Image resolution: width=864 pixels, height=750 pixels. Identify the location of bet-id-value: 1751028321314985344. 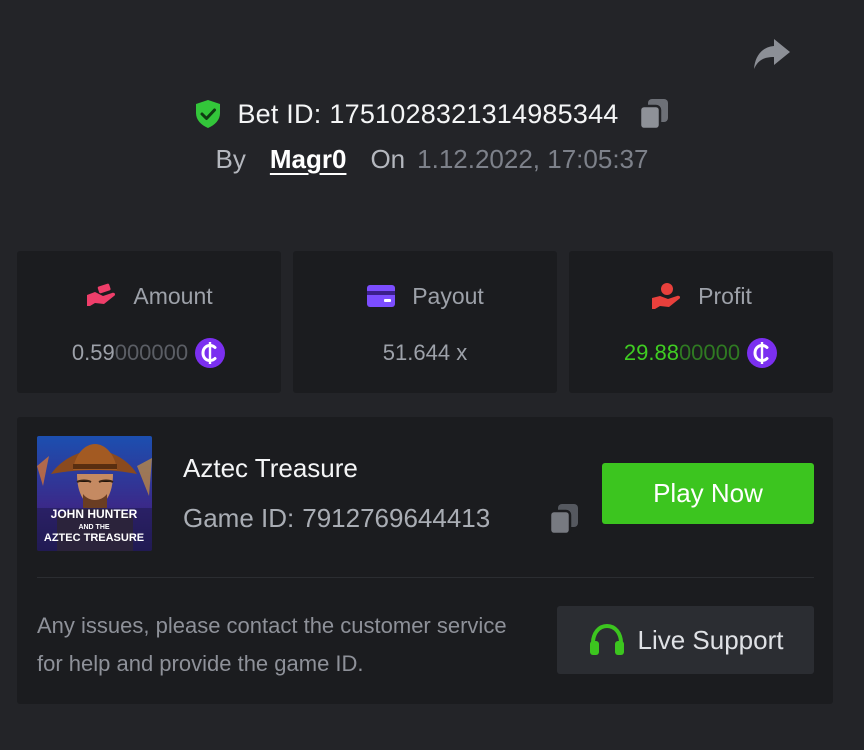
(474, 113).